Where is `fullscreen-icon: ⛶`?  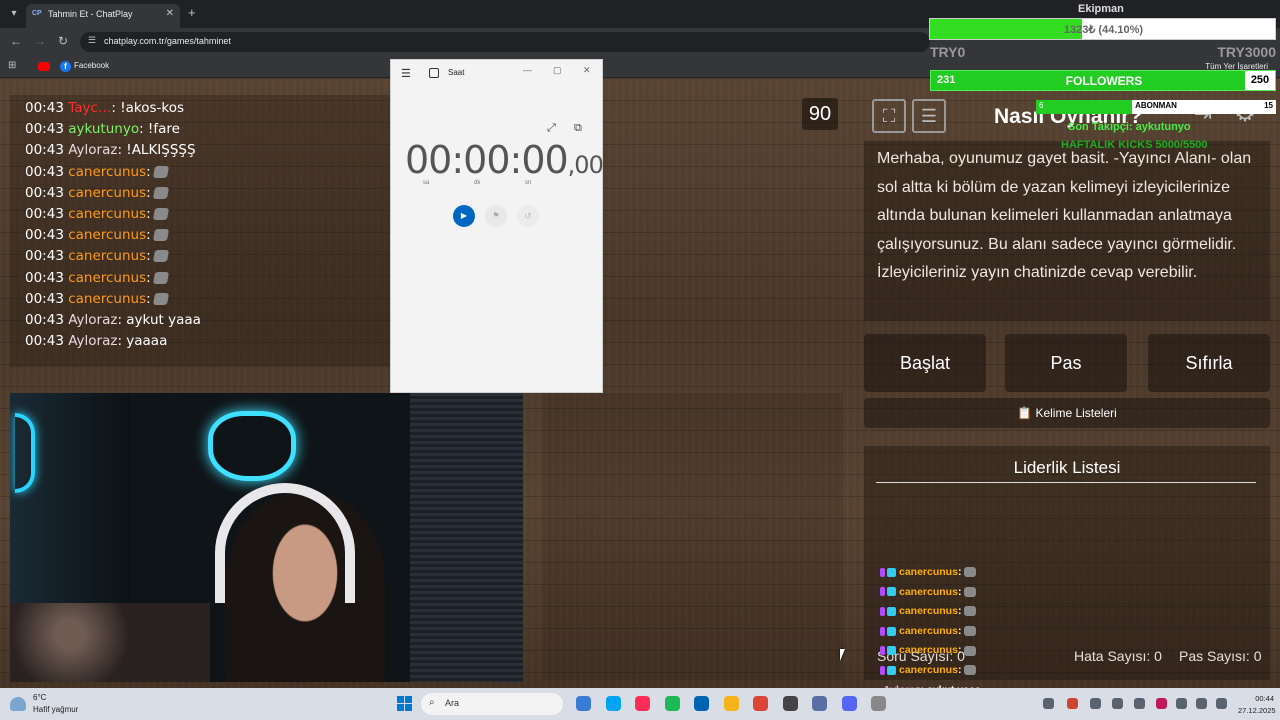 fullscreen-icon: ⛶ is located at coordinates (889, 116).